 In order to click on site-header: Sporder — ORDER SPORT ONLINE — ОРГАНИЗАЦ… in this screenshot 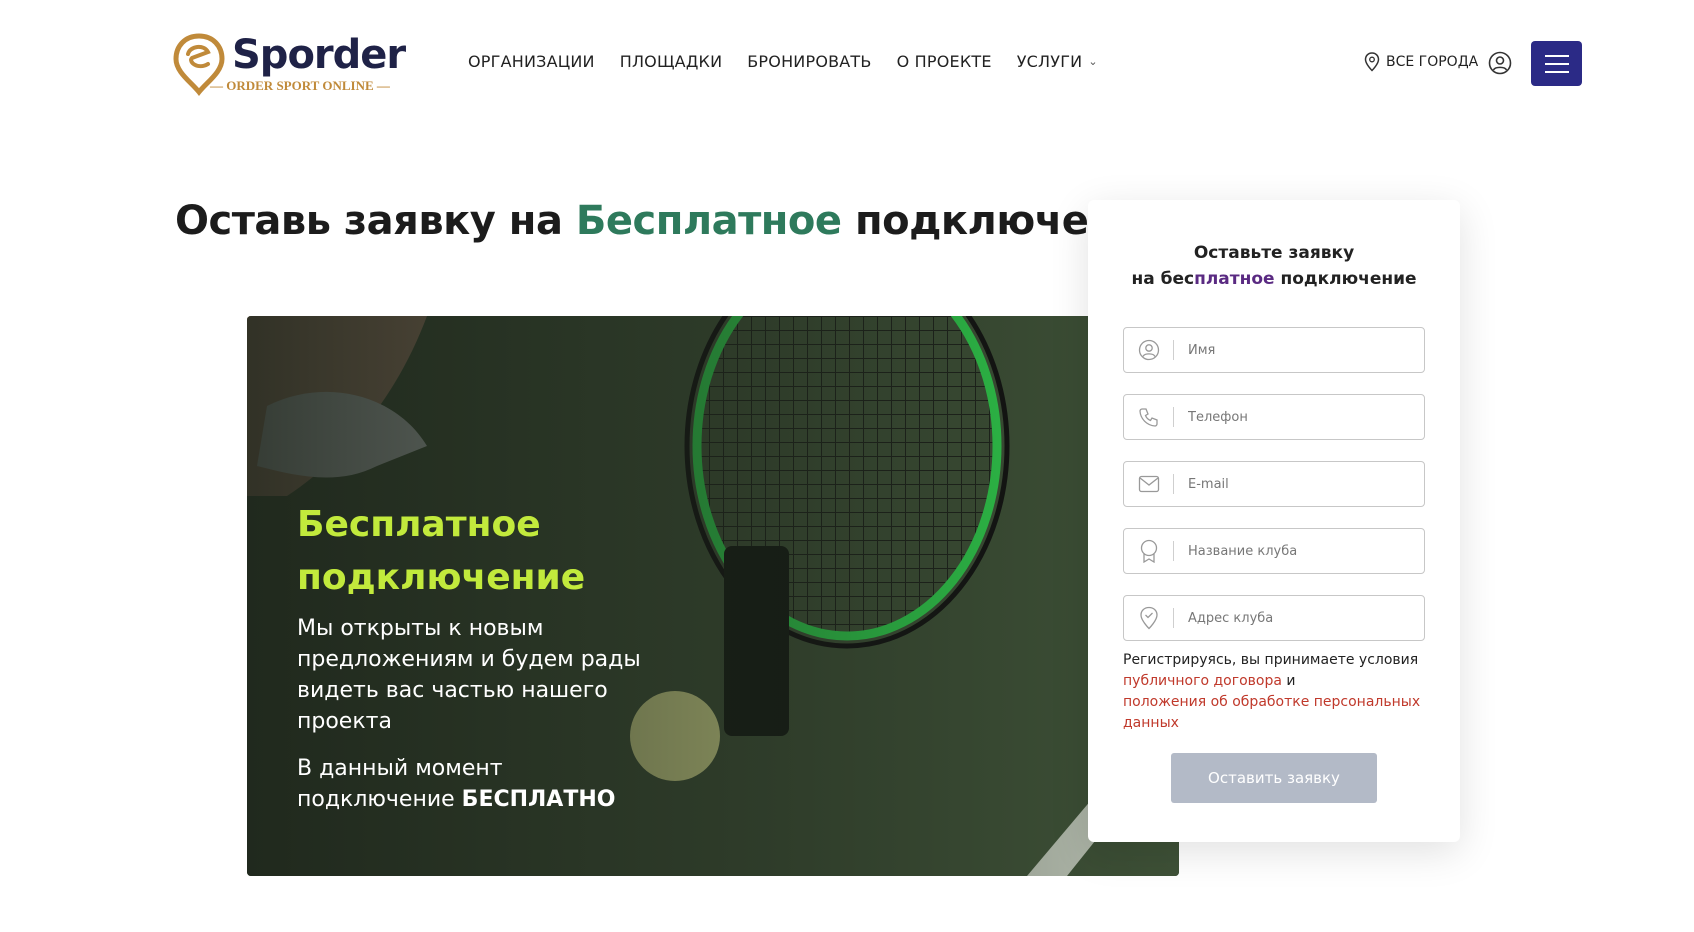, I will do `click(847, 60)`.